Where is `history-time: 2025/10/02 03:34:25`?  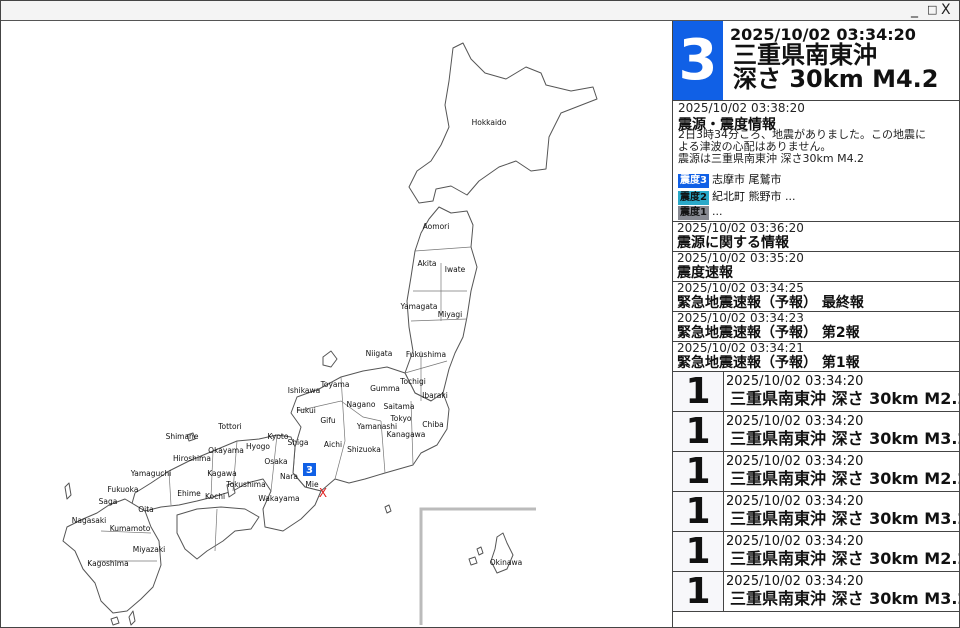 history-time: 2025/10/02 03:34:25 is located at coordinates (740, 288).